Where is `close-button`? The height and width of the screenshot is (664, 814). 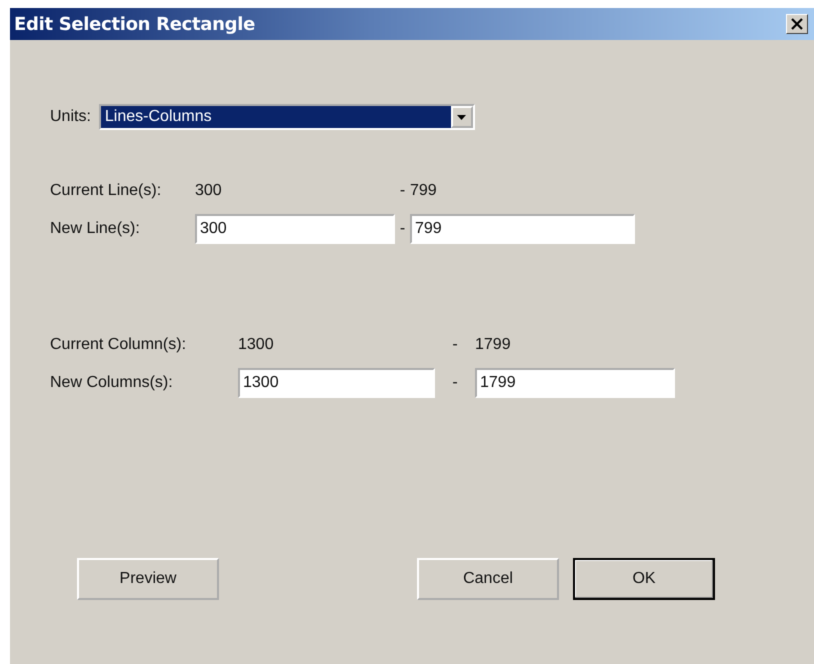
close-button is located at coordinates (797, 24).